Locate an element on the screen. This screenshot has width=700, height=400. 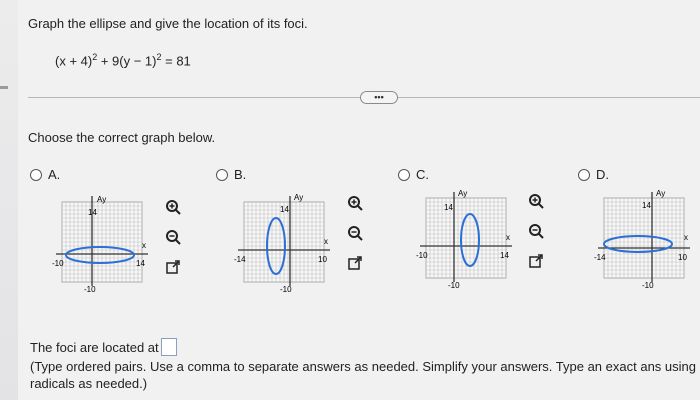
option-c-label: C. is located at coordinates (422, 174).